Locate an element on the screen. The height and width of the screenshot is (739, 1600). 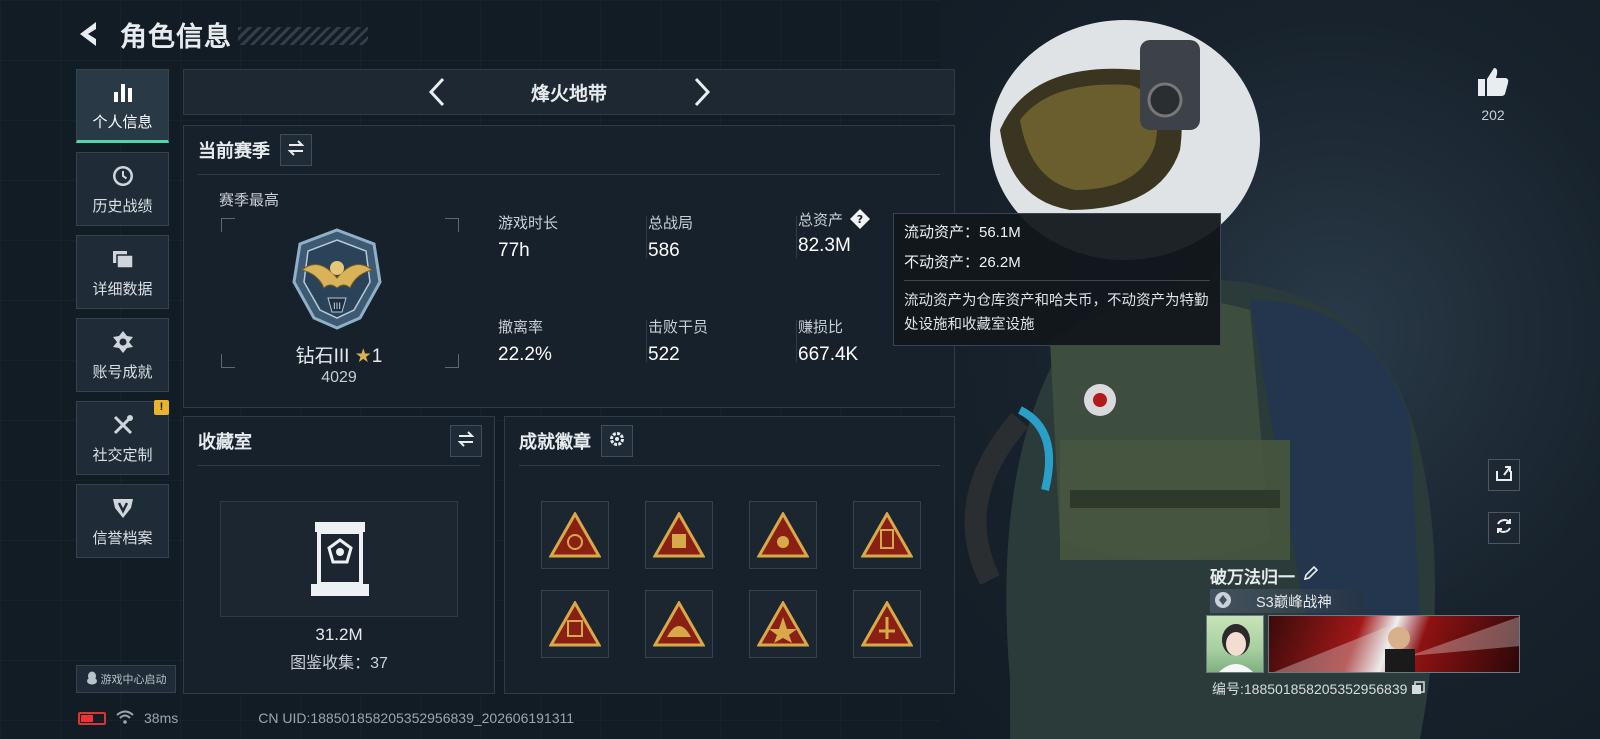
stat-value: 82.3M is located at coordinates (824, 245).